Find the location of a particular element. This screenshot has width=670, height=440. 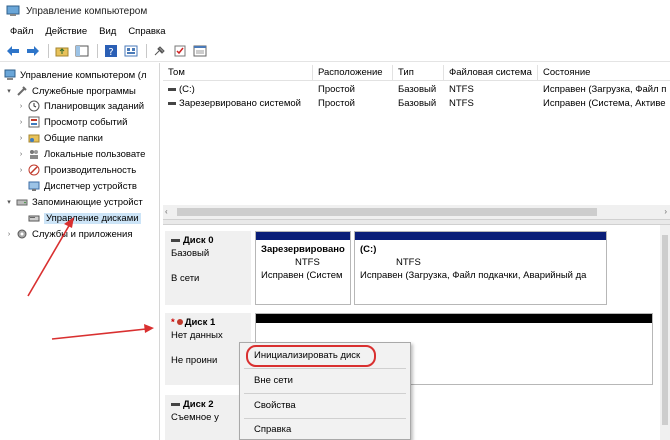

tree-storage: ▾ Запоминающие устройст is located at coordinates (73, 202).